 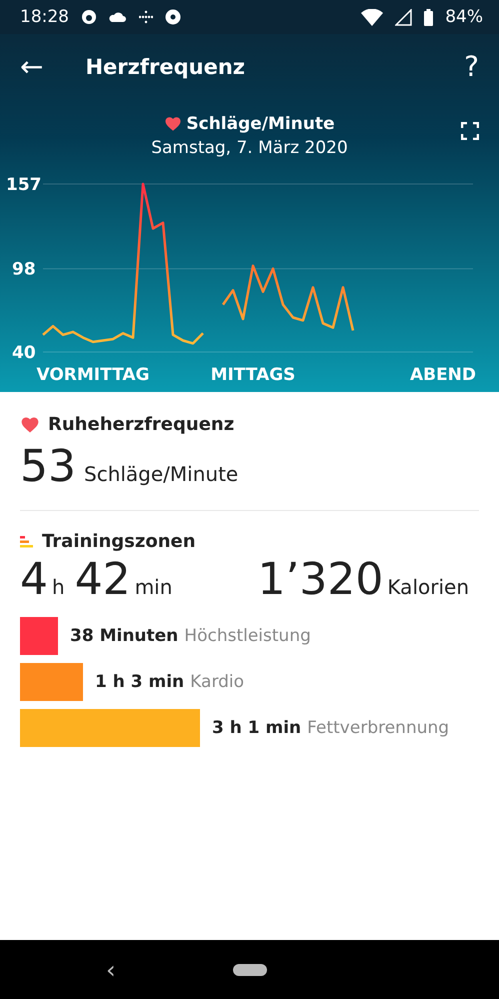 I want to click on section-title: Trainingszonen, so click(x=119, y=541).